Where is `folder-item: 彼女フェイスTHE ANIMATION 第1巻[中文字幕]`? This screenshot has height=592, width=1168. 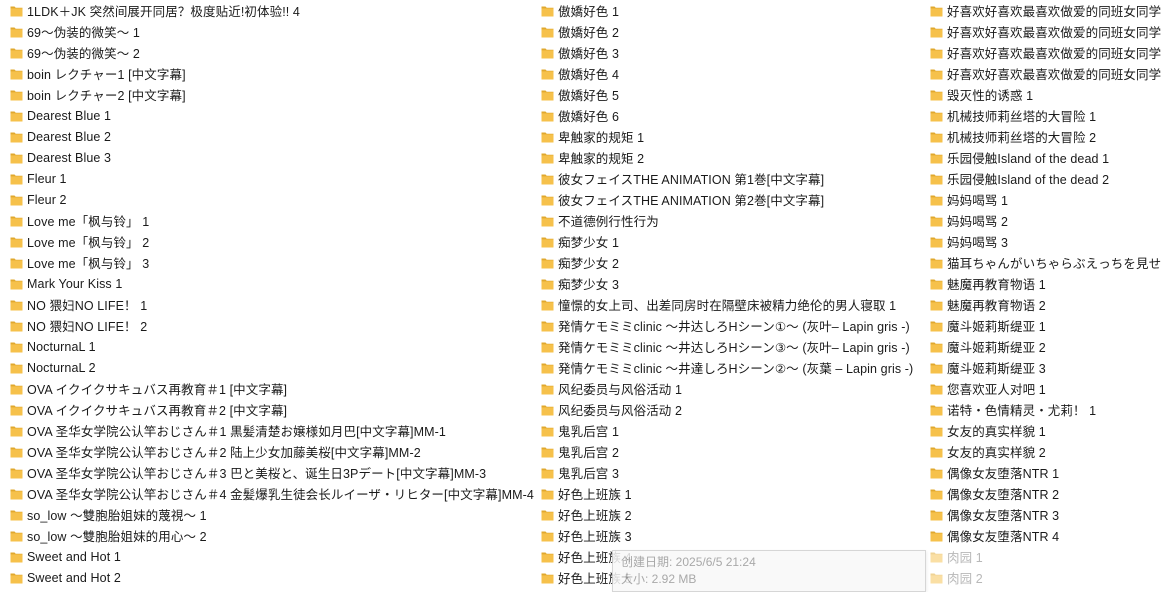
folder-item: 彼女フェイスTHE ANIMATION 第1巻[中文字幕] is located at coordinates (733, 178).